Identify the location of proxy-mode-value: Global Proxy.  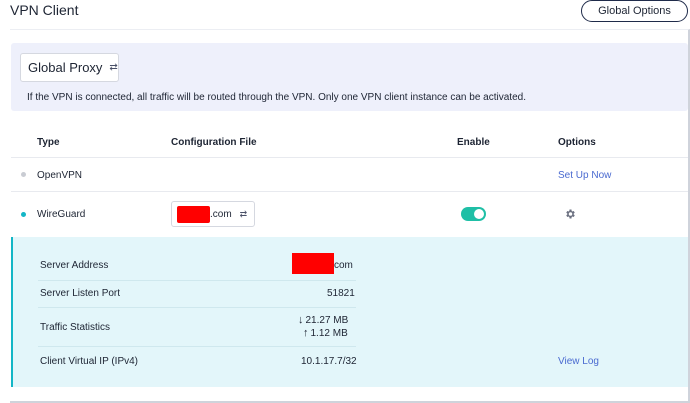
(65, 67).